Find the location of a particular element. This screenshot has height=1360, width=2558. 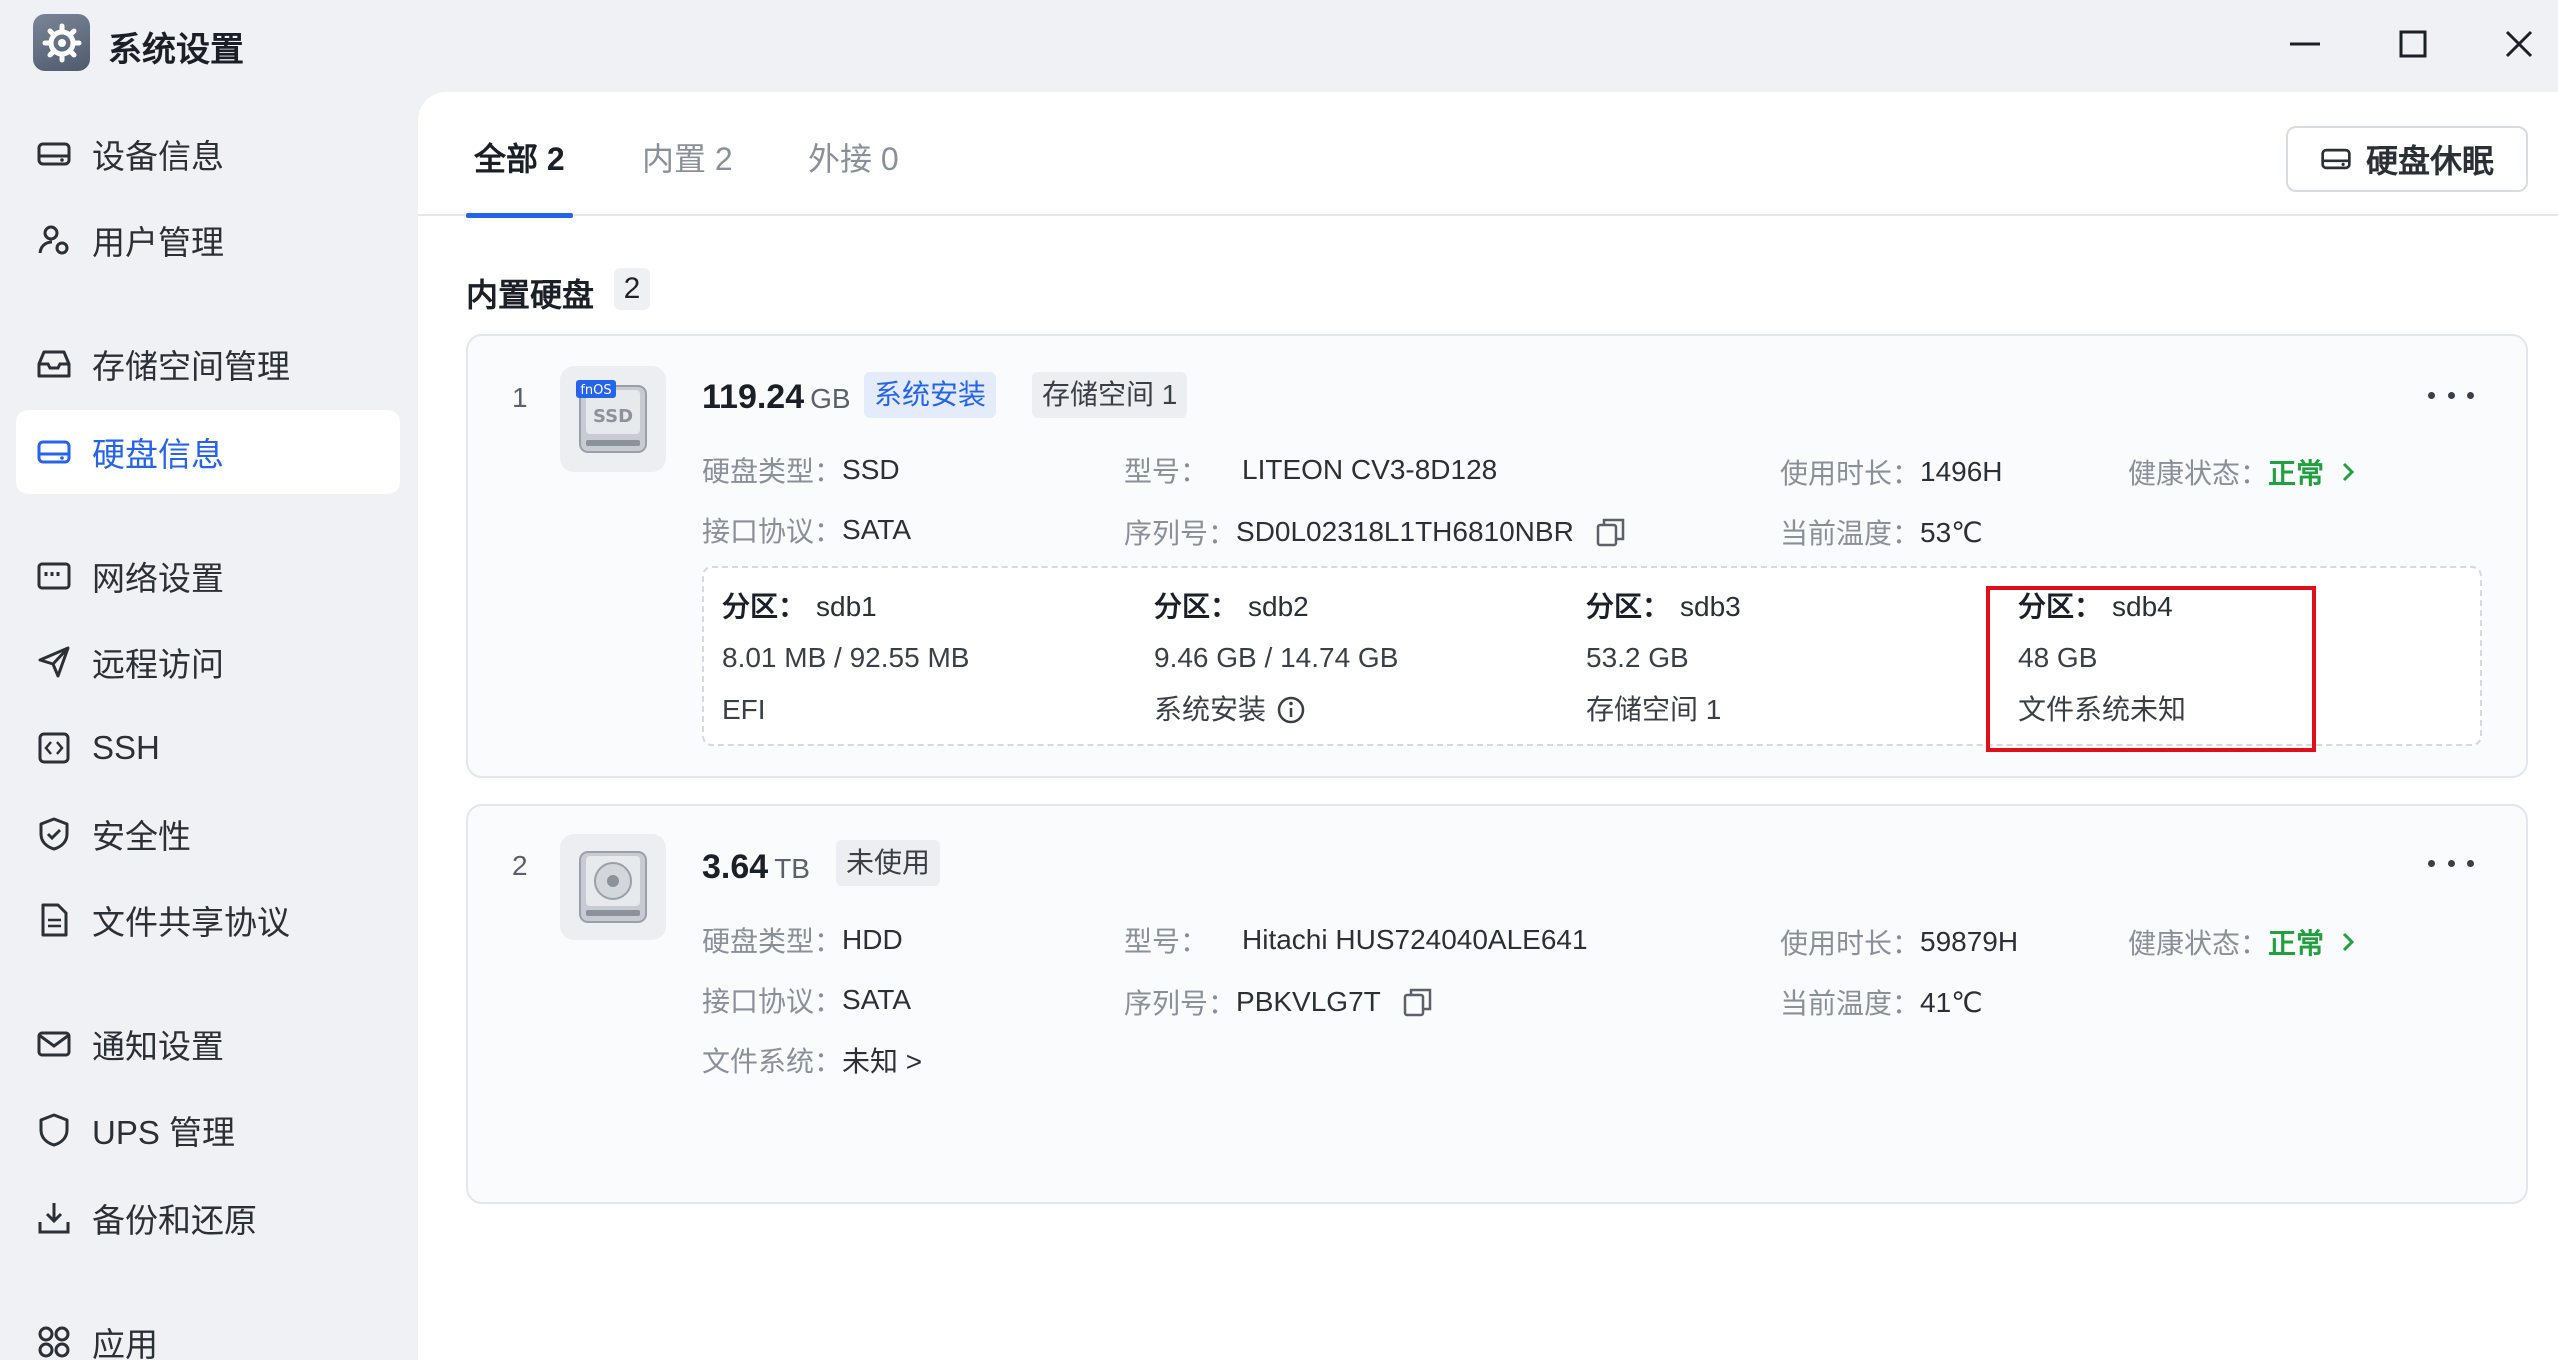

sidebar-item-ssh: SSH is located at coordinates (208, 748).